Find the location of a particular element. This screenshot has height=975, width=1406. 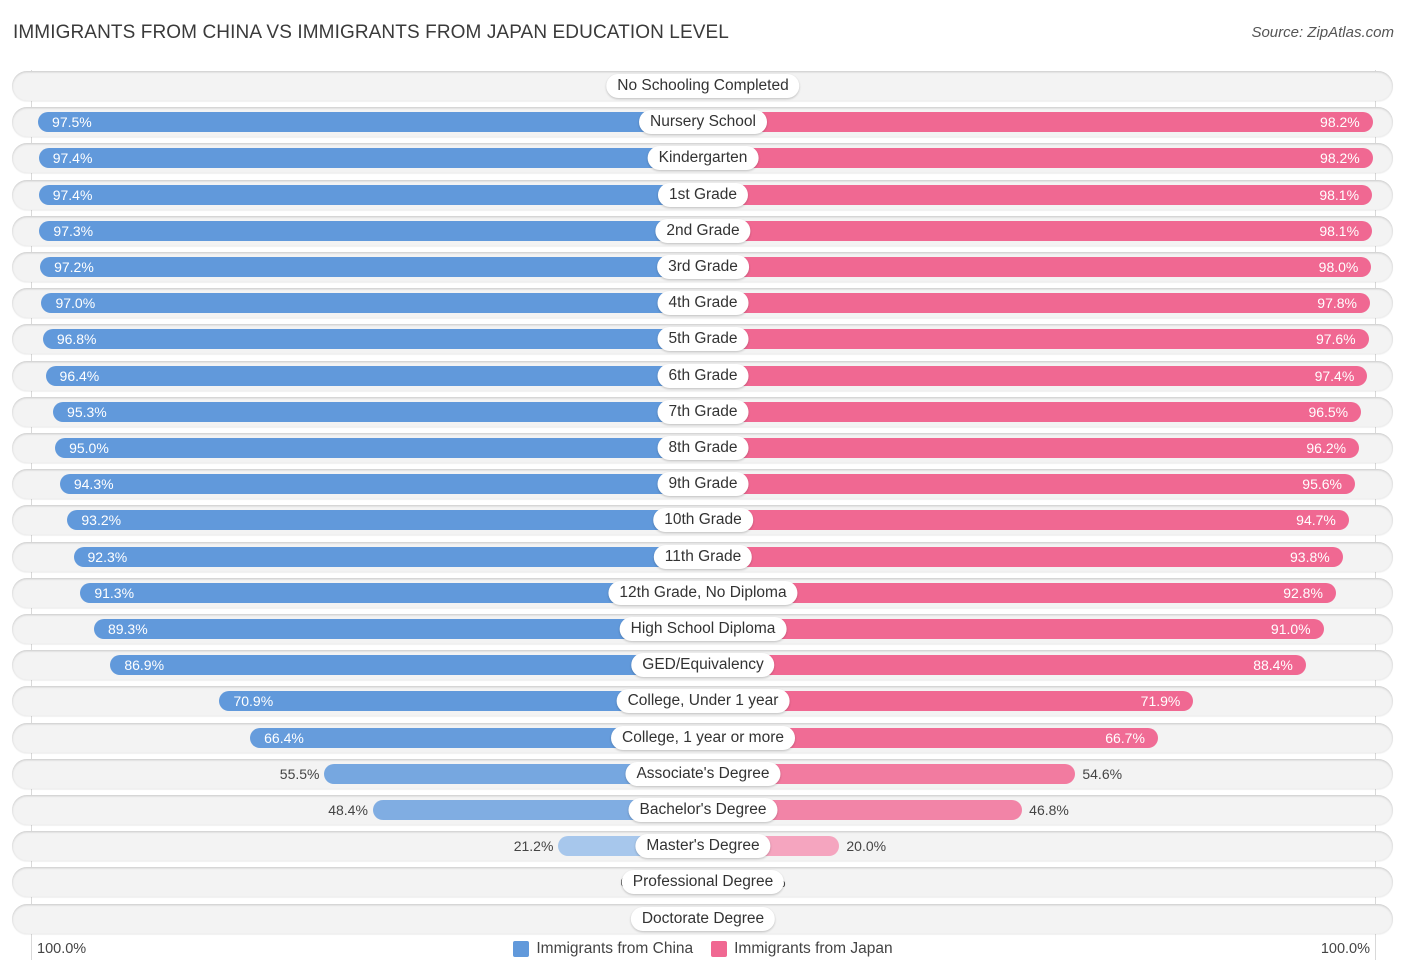

bar-japan-7th-grade is located at coordinates (1032, 411).